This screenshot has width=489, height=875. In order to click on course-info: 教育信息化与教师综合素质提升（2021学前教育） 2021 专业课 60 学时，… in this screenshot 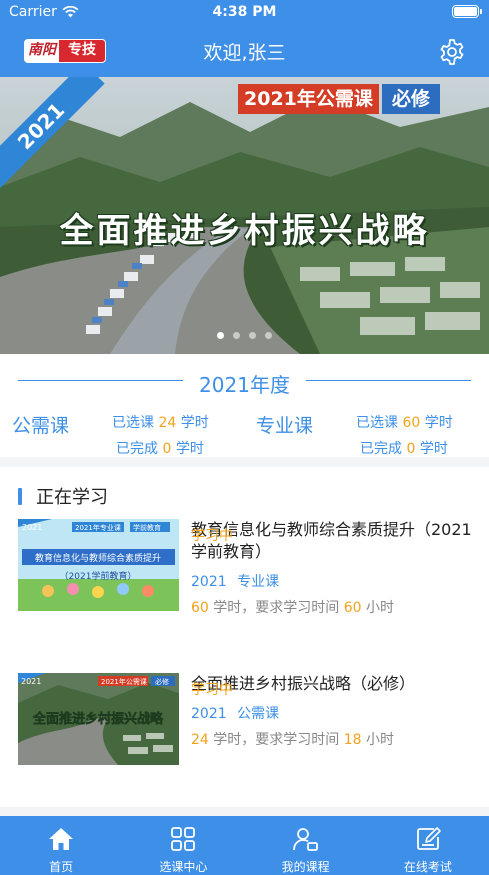, I will do `click(333, 568)`.